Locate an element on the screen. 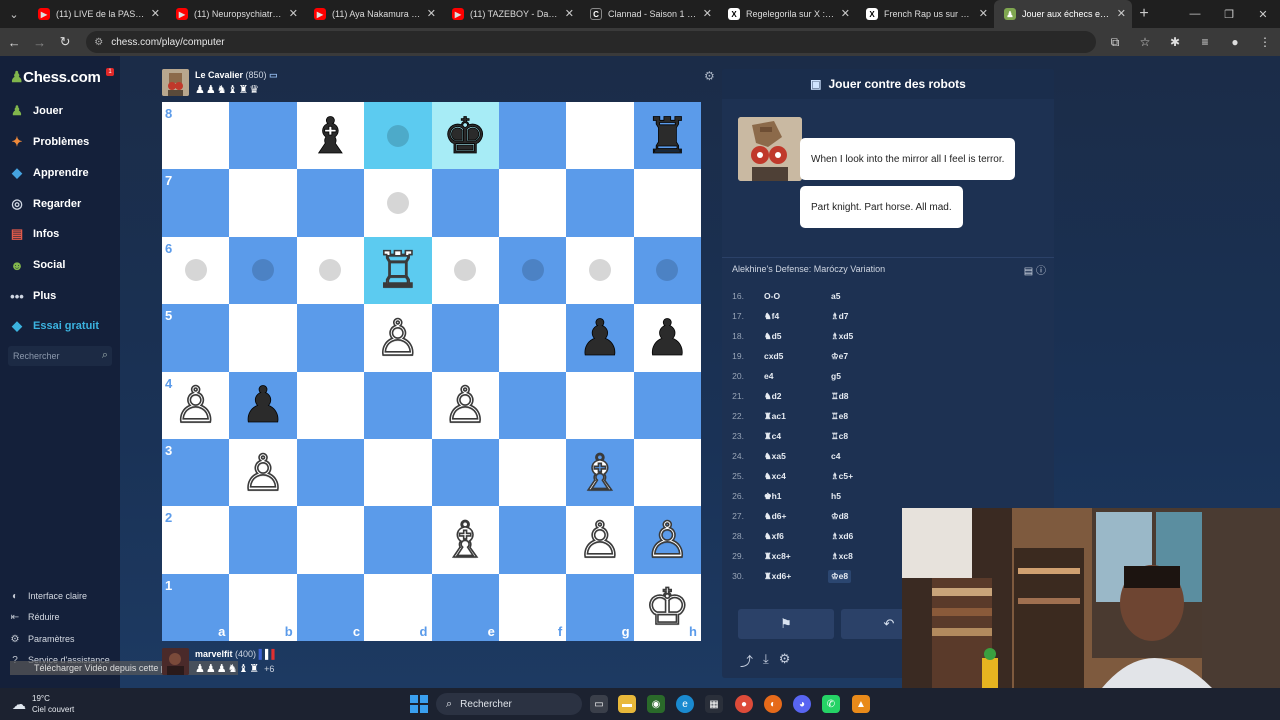  player-avatar is located at coordinates (175, 661).